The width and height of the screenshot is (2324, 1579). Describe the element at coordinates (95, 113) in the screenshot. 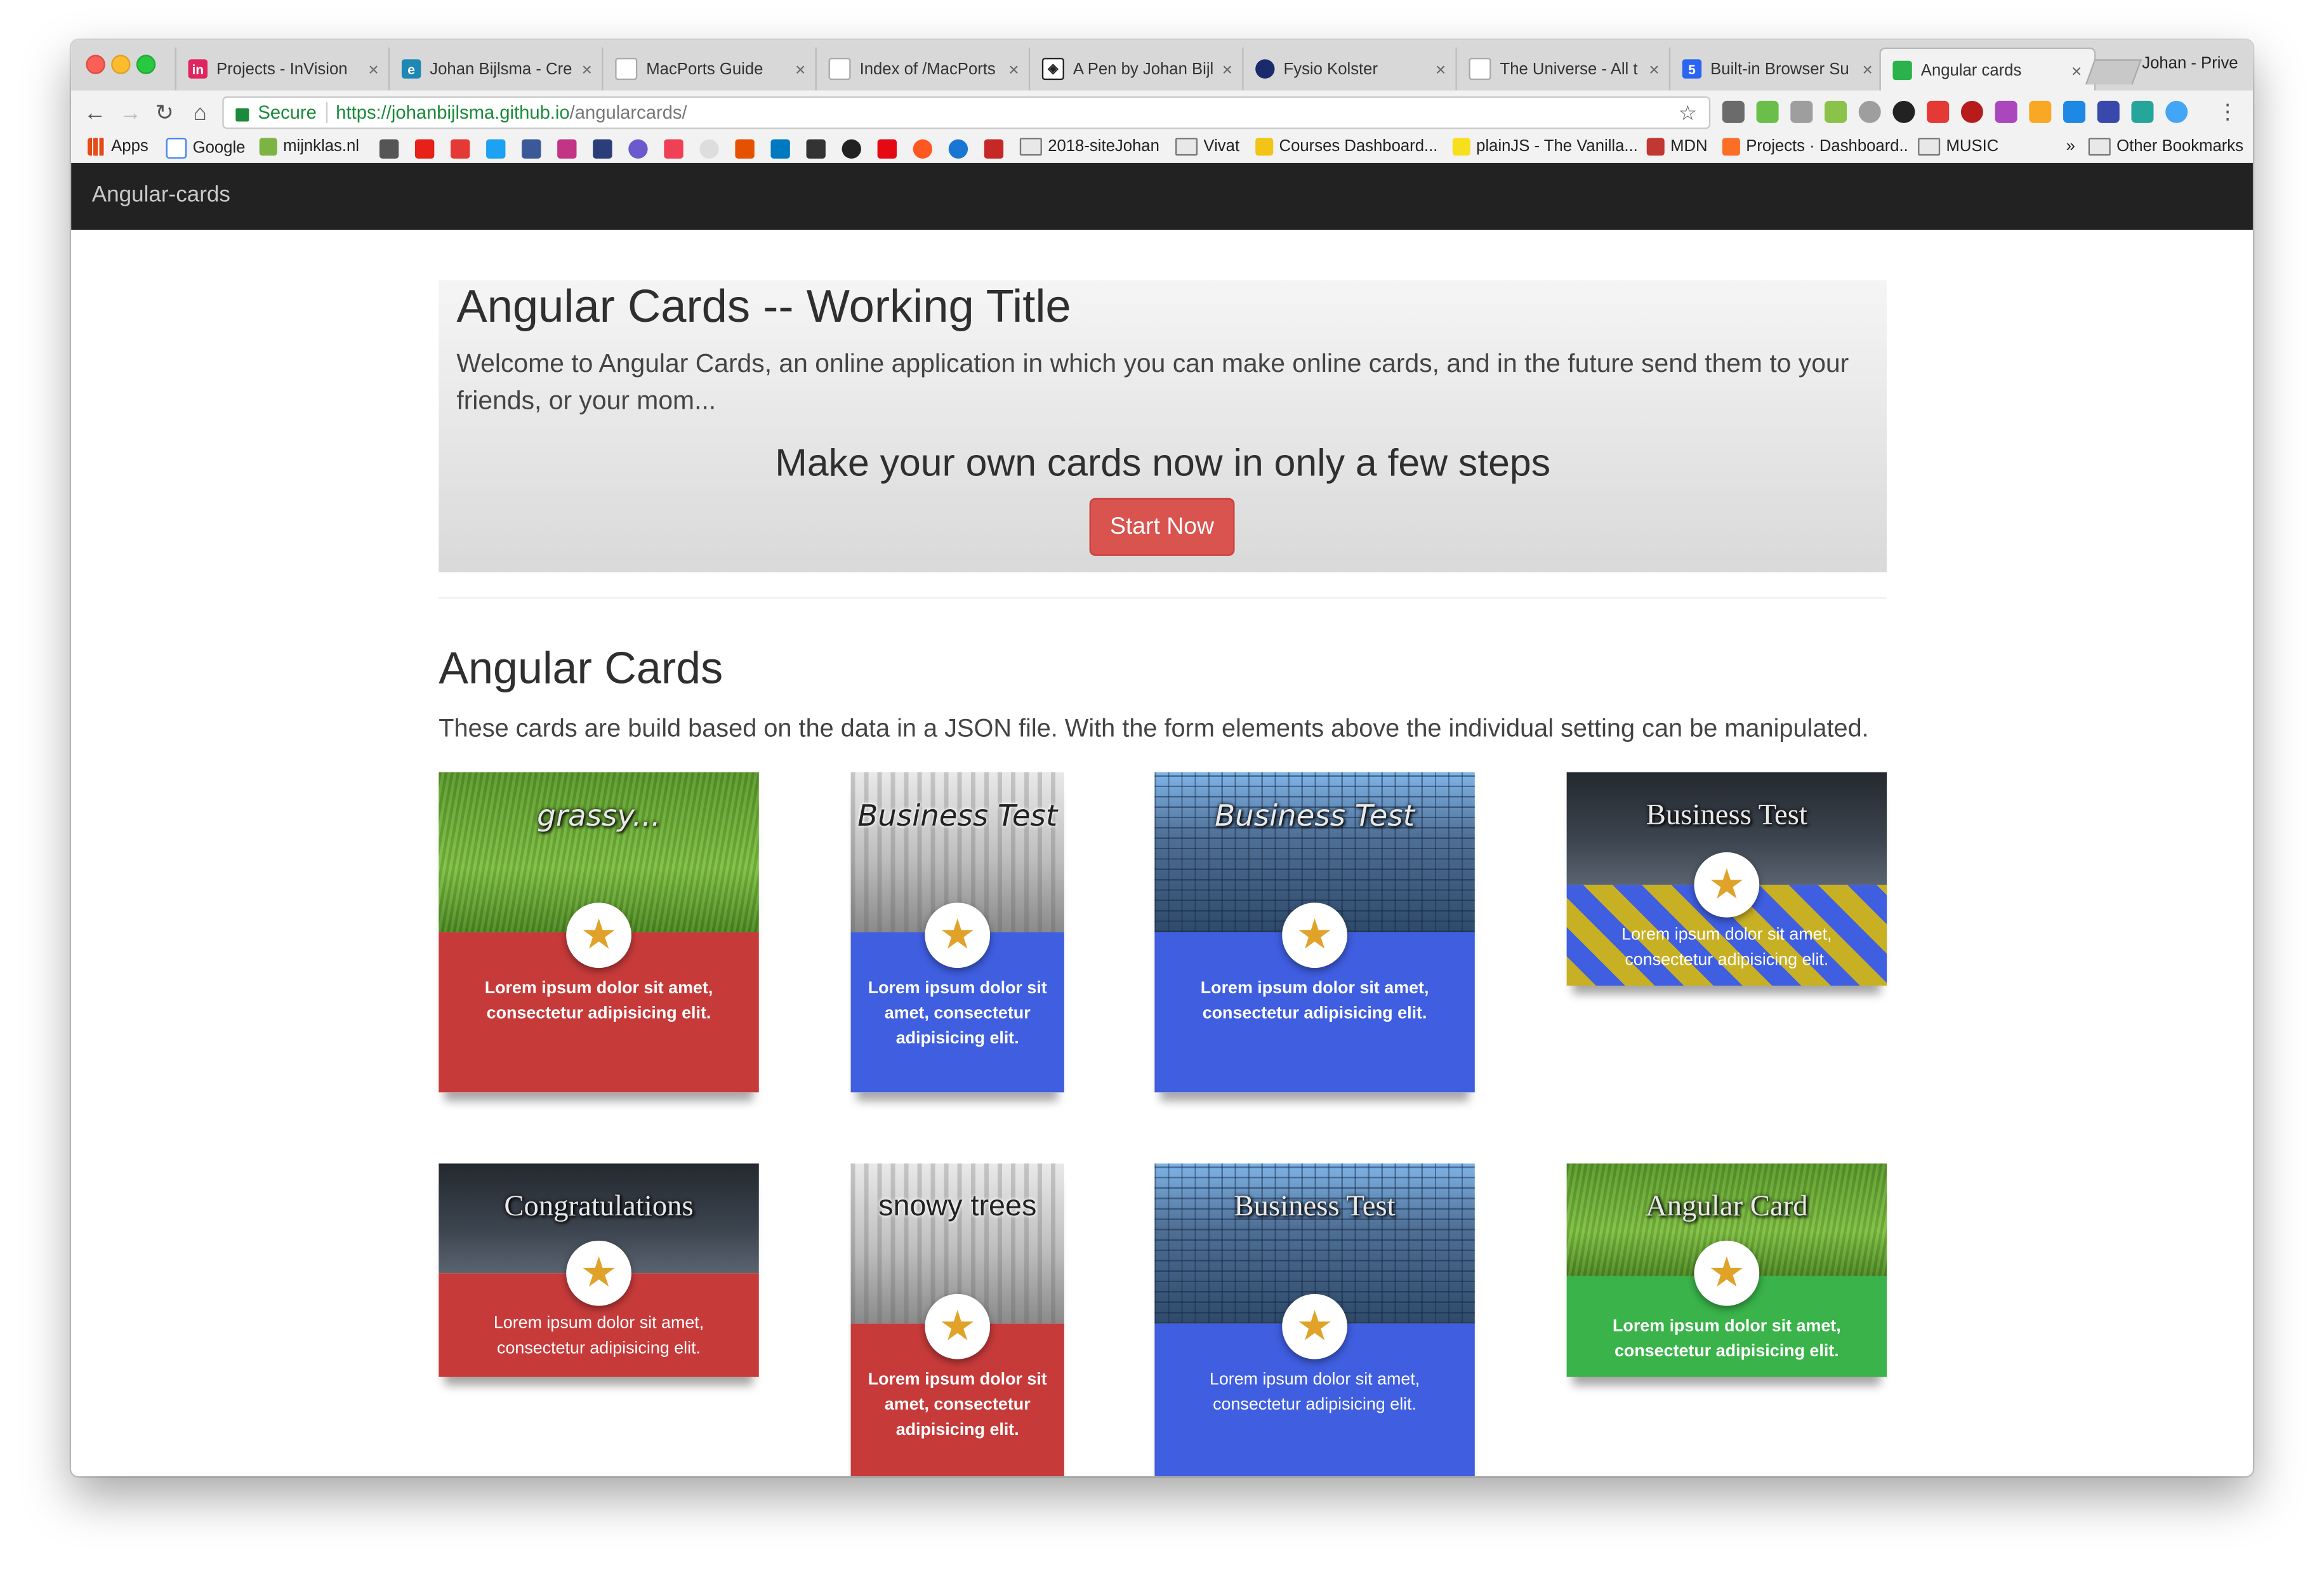

I see `back-arrow-icon: ←` at that location.